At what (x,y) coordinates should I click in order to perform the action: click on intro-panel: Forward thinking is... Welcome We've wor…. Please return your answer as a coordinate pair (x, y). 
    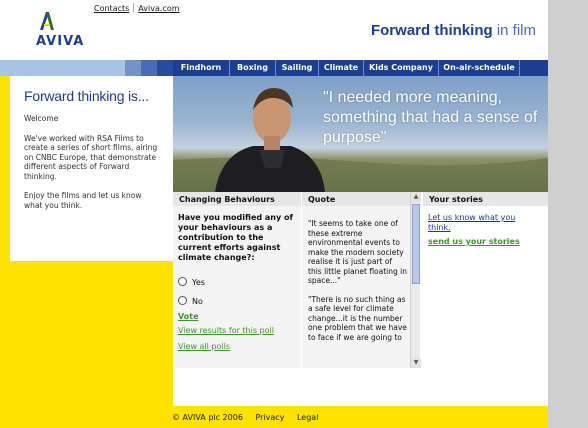
    Looking at the image, I should click on (91, 168).